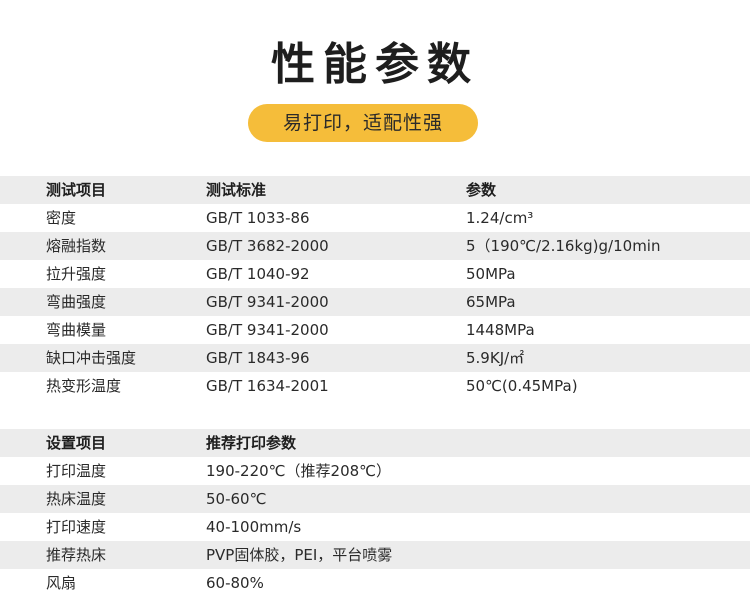 This screenshot has width=750, height=614. Describe the element at coordinates (608, 190) in the screenshot. I see `header-cell: 参数` at that location.